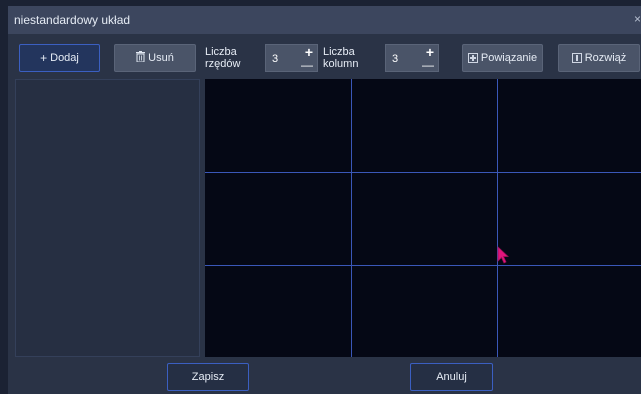 The image size is (641, 394). What do you see at coordinates (472, 58) in the screenshot?
I see `merge-icon` at bounding box center [472, 58].